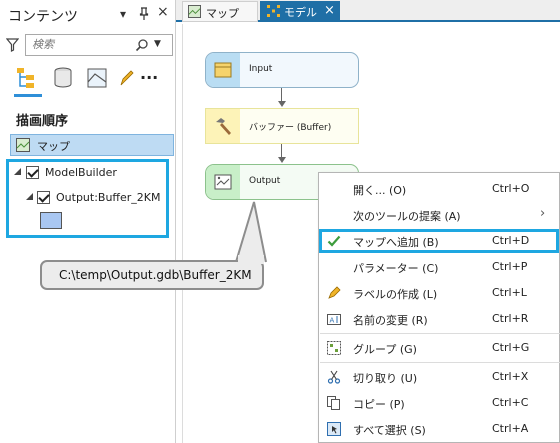 Image resolution: width=560 pixels, height=443 pixels. Describe the element at coordinates (290, 128) in the screenshot. I see `node-label: バッファー (Buffer)` at that location.